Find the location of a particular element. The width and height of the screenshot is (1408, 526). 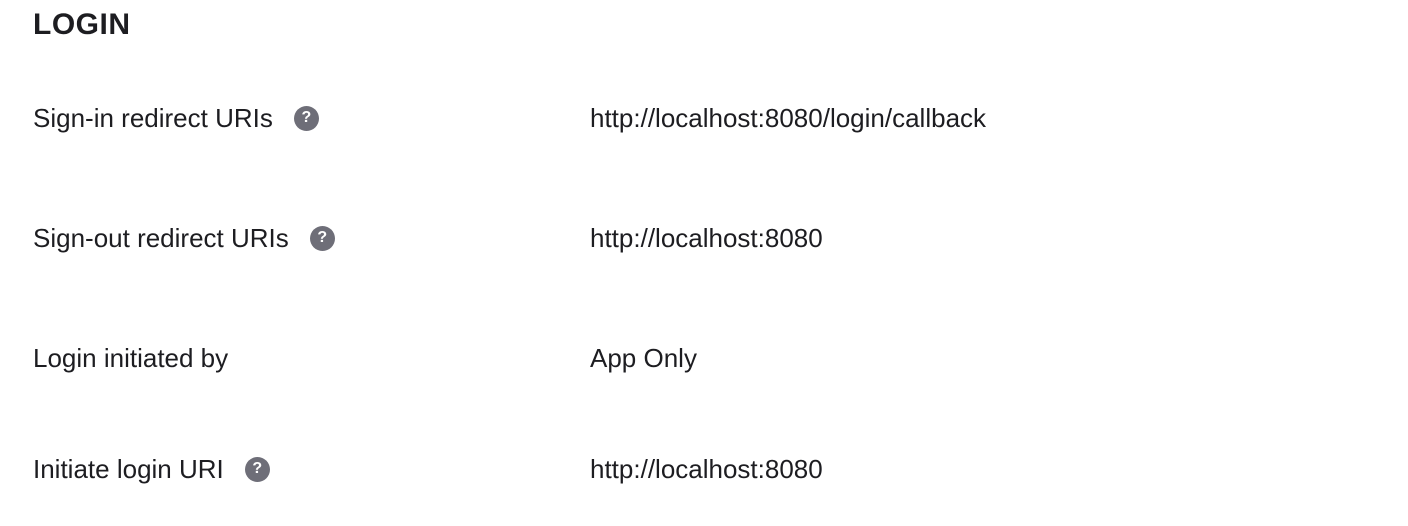

field-label: Sign-in redirect URIs is located at coordinates (153, 118).